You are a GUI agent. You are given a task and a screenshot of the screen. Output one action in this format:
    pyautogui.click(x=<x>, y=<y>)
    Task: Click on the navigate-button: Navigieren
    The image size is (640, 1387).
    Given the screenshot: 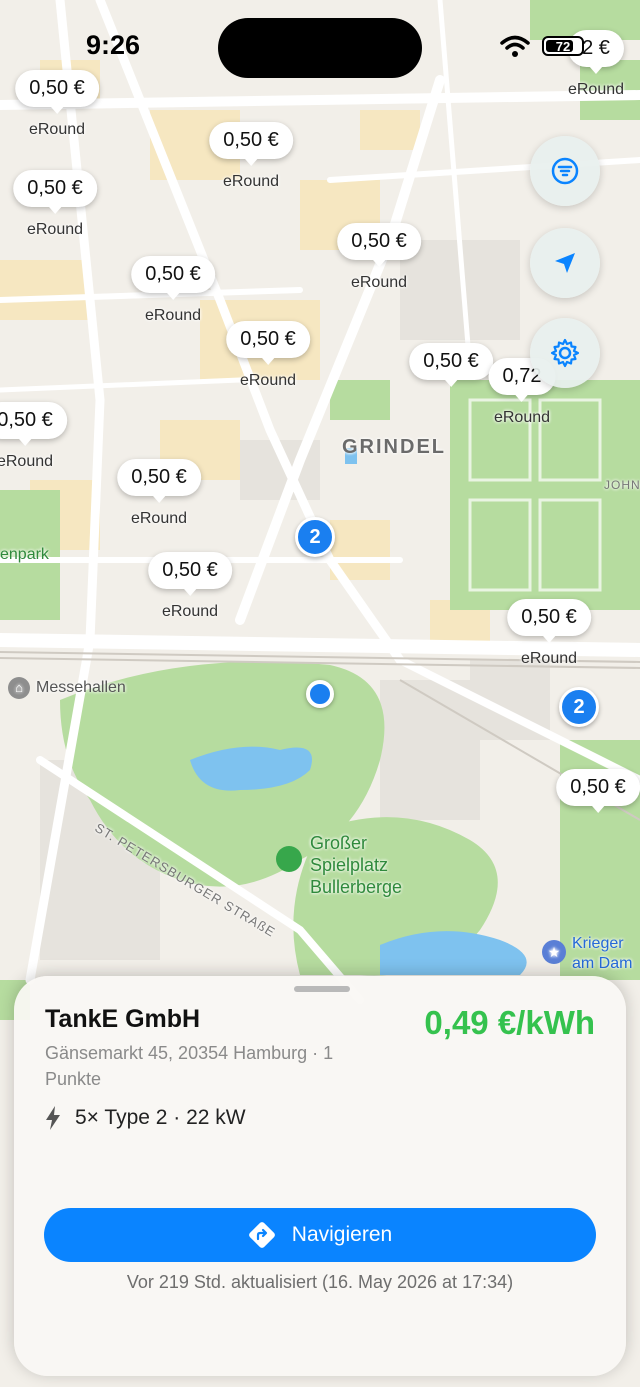 What is the action you would take?
    pyautogui.click(x=320, y=1235)
    